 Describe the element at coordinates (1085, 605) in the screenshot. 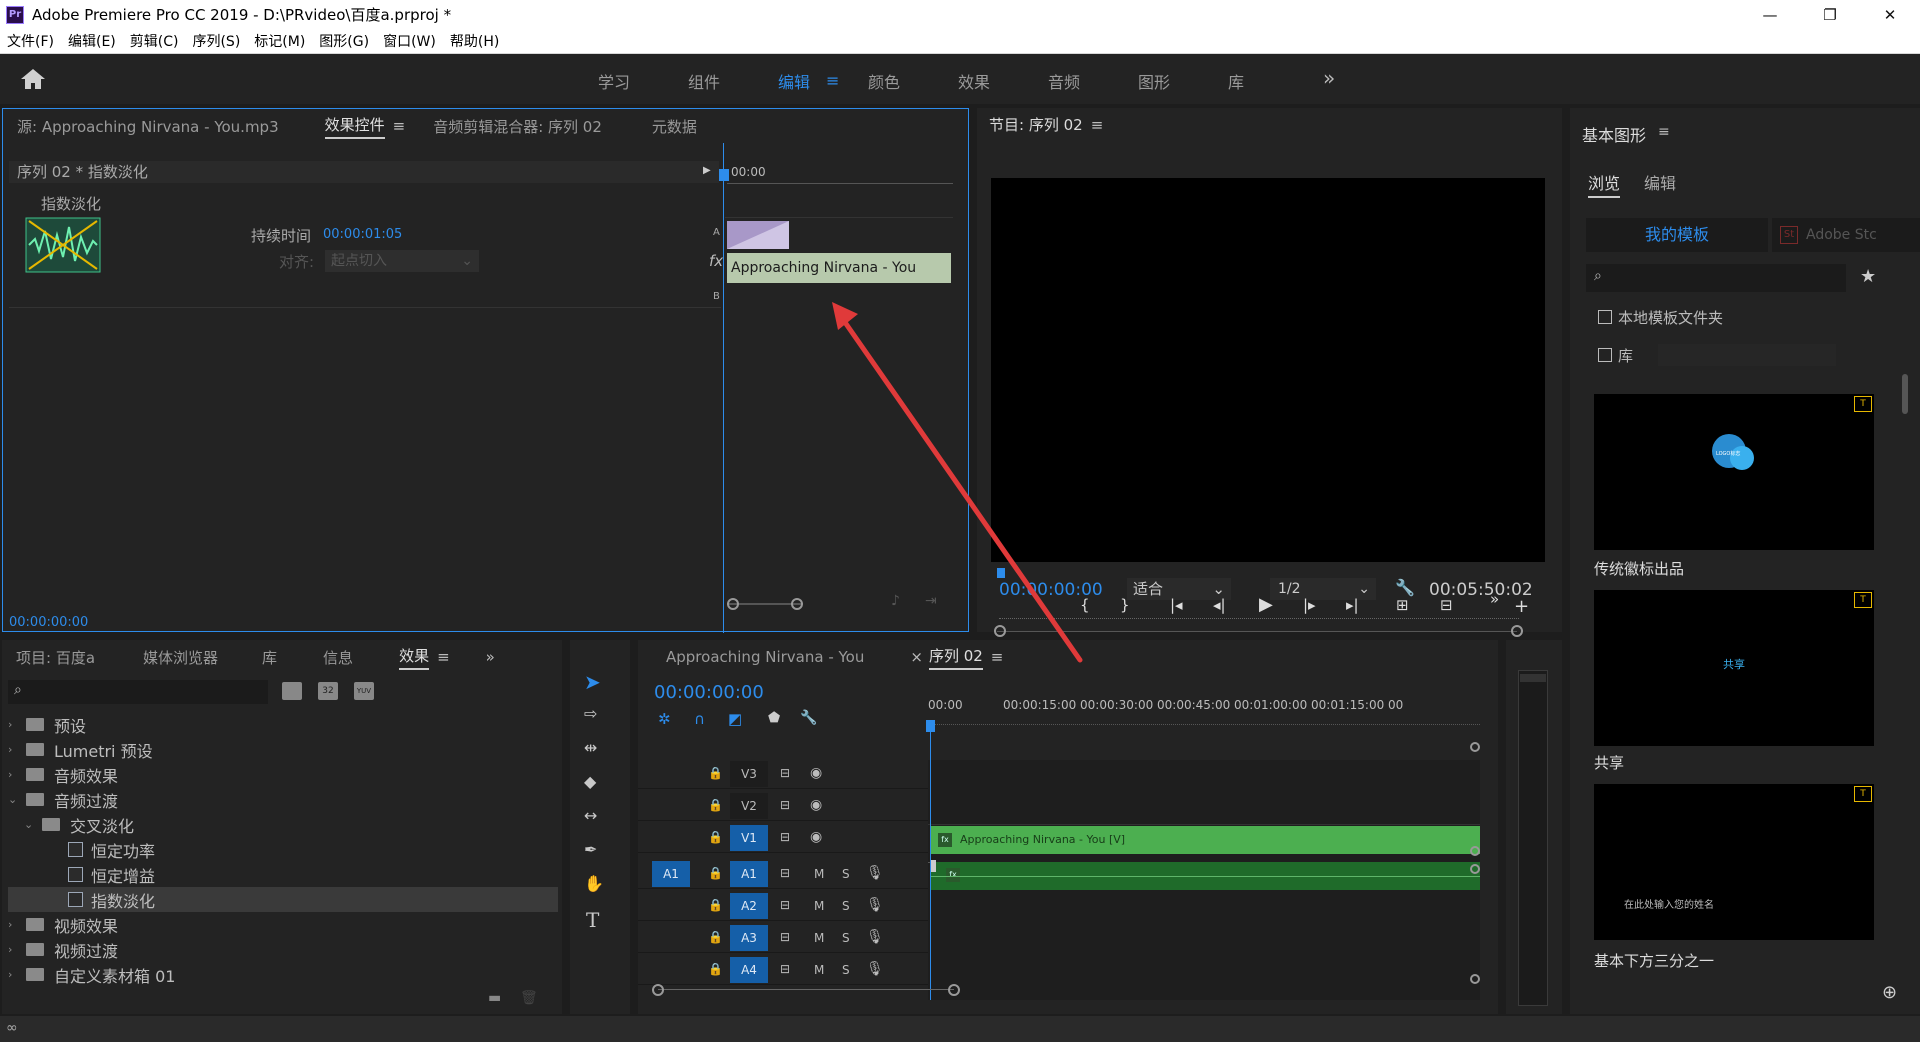

I see `mark-in-icon: {` at that location.